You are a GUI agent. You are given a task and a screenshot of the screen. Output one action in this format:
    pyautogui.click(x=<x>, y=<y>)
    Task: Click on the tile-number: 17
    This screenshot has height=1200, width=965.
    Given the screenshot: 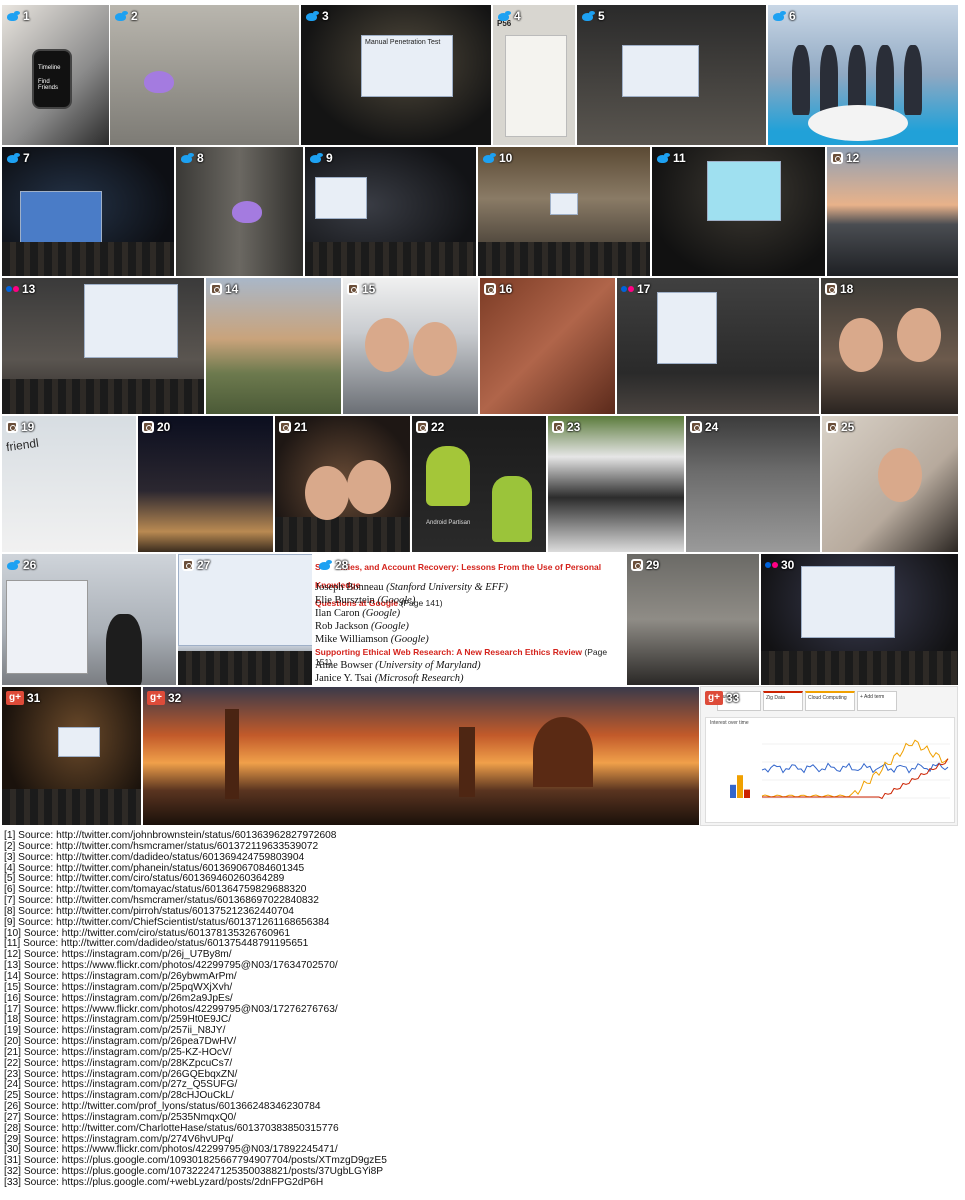 What is the action you would take?
    pyautogui.click(x=644, y=289)
    